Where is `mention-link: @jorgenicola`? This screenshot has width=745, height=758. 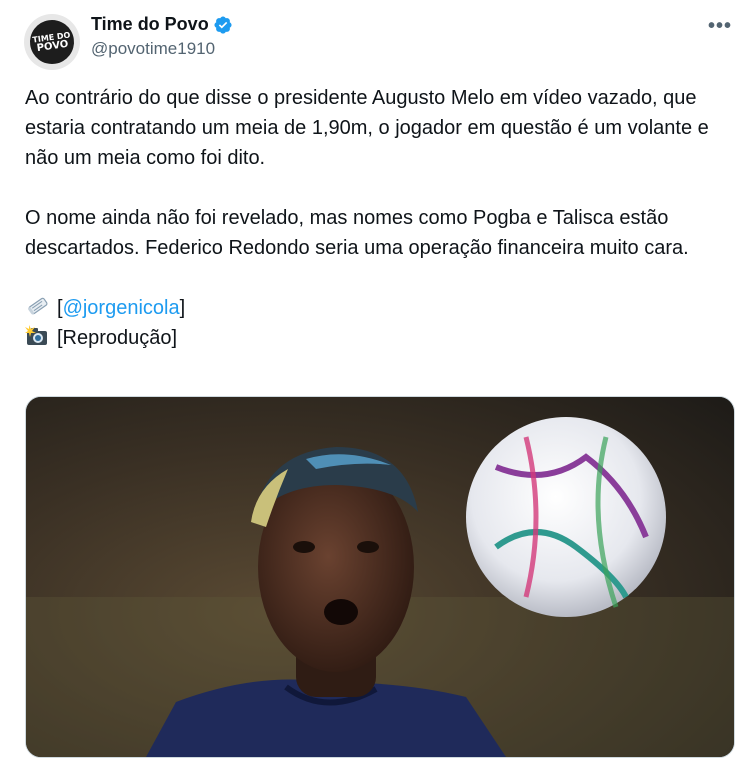 mention-link: @jorgenicola is located at coordinates (121, 308).